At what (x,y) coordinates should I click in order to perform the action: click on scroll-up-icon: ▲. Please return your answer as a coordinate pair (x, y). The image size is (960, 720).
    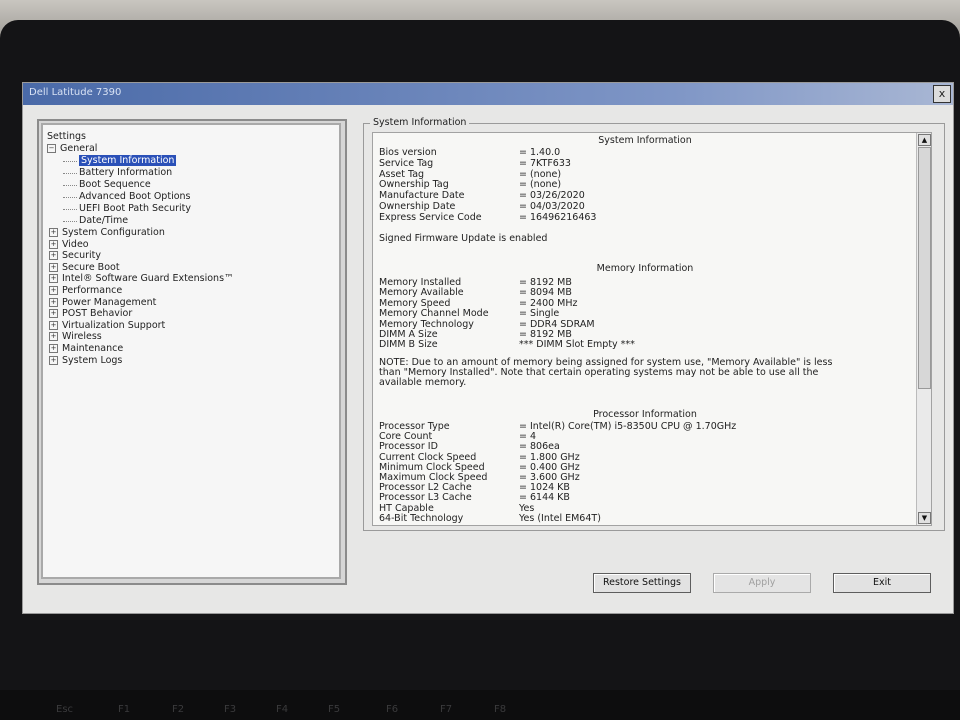
    Looking at the image, I should click on (924, 140).